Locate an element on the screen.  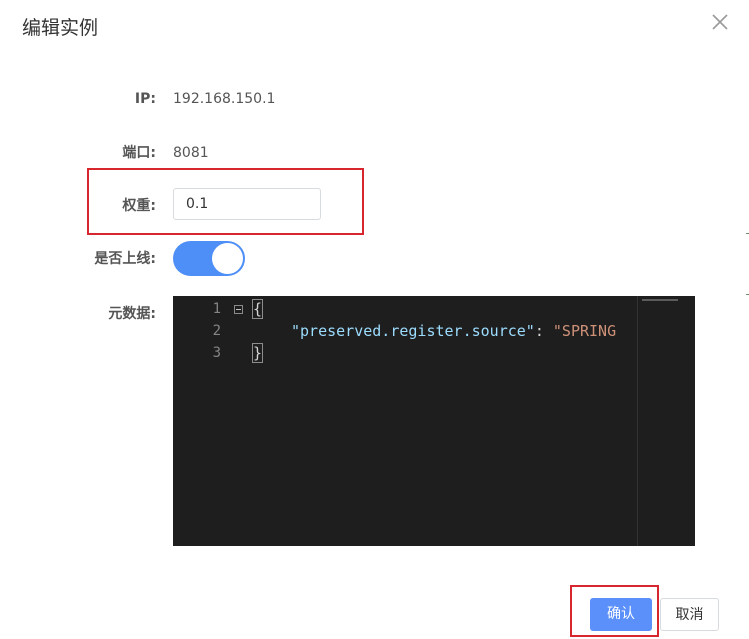
close-button is located at coordinates (720, 22).